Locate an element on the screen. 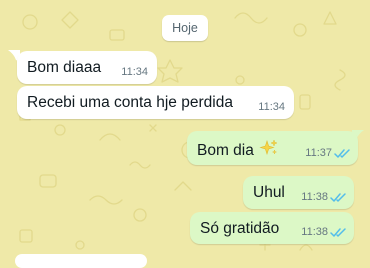 The image size is (370, 268). sparkles-icon is located at coordinates (268, 147).